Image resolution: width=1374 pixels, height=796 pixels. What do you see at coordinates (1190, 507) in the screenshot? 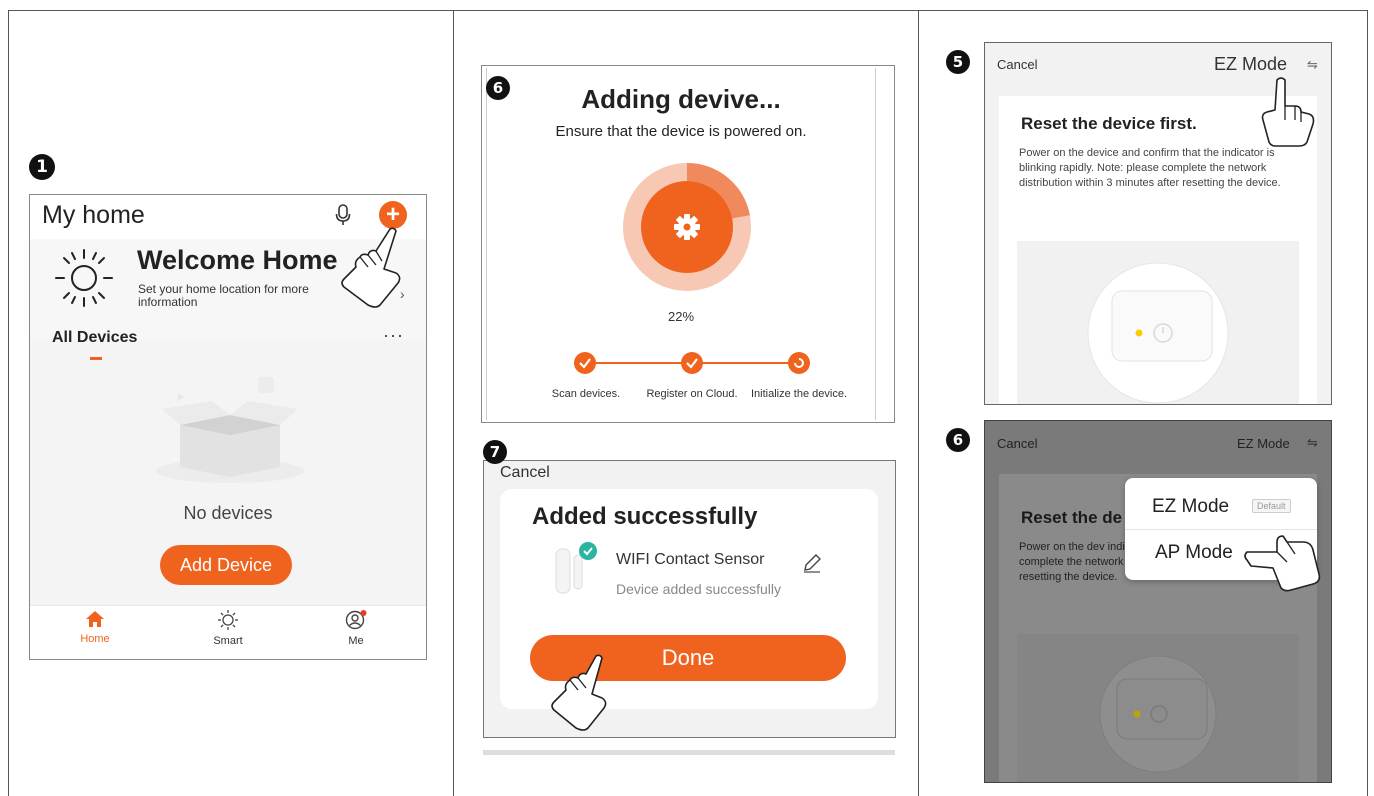
I see `menu-item-ez-mode: EZ Mode` at bounding box center [1190, 507].